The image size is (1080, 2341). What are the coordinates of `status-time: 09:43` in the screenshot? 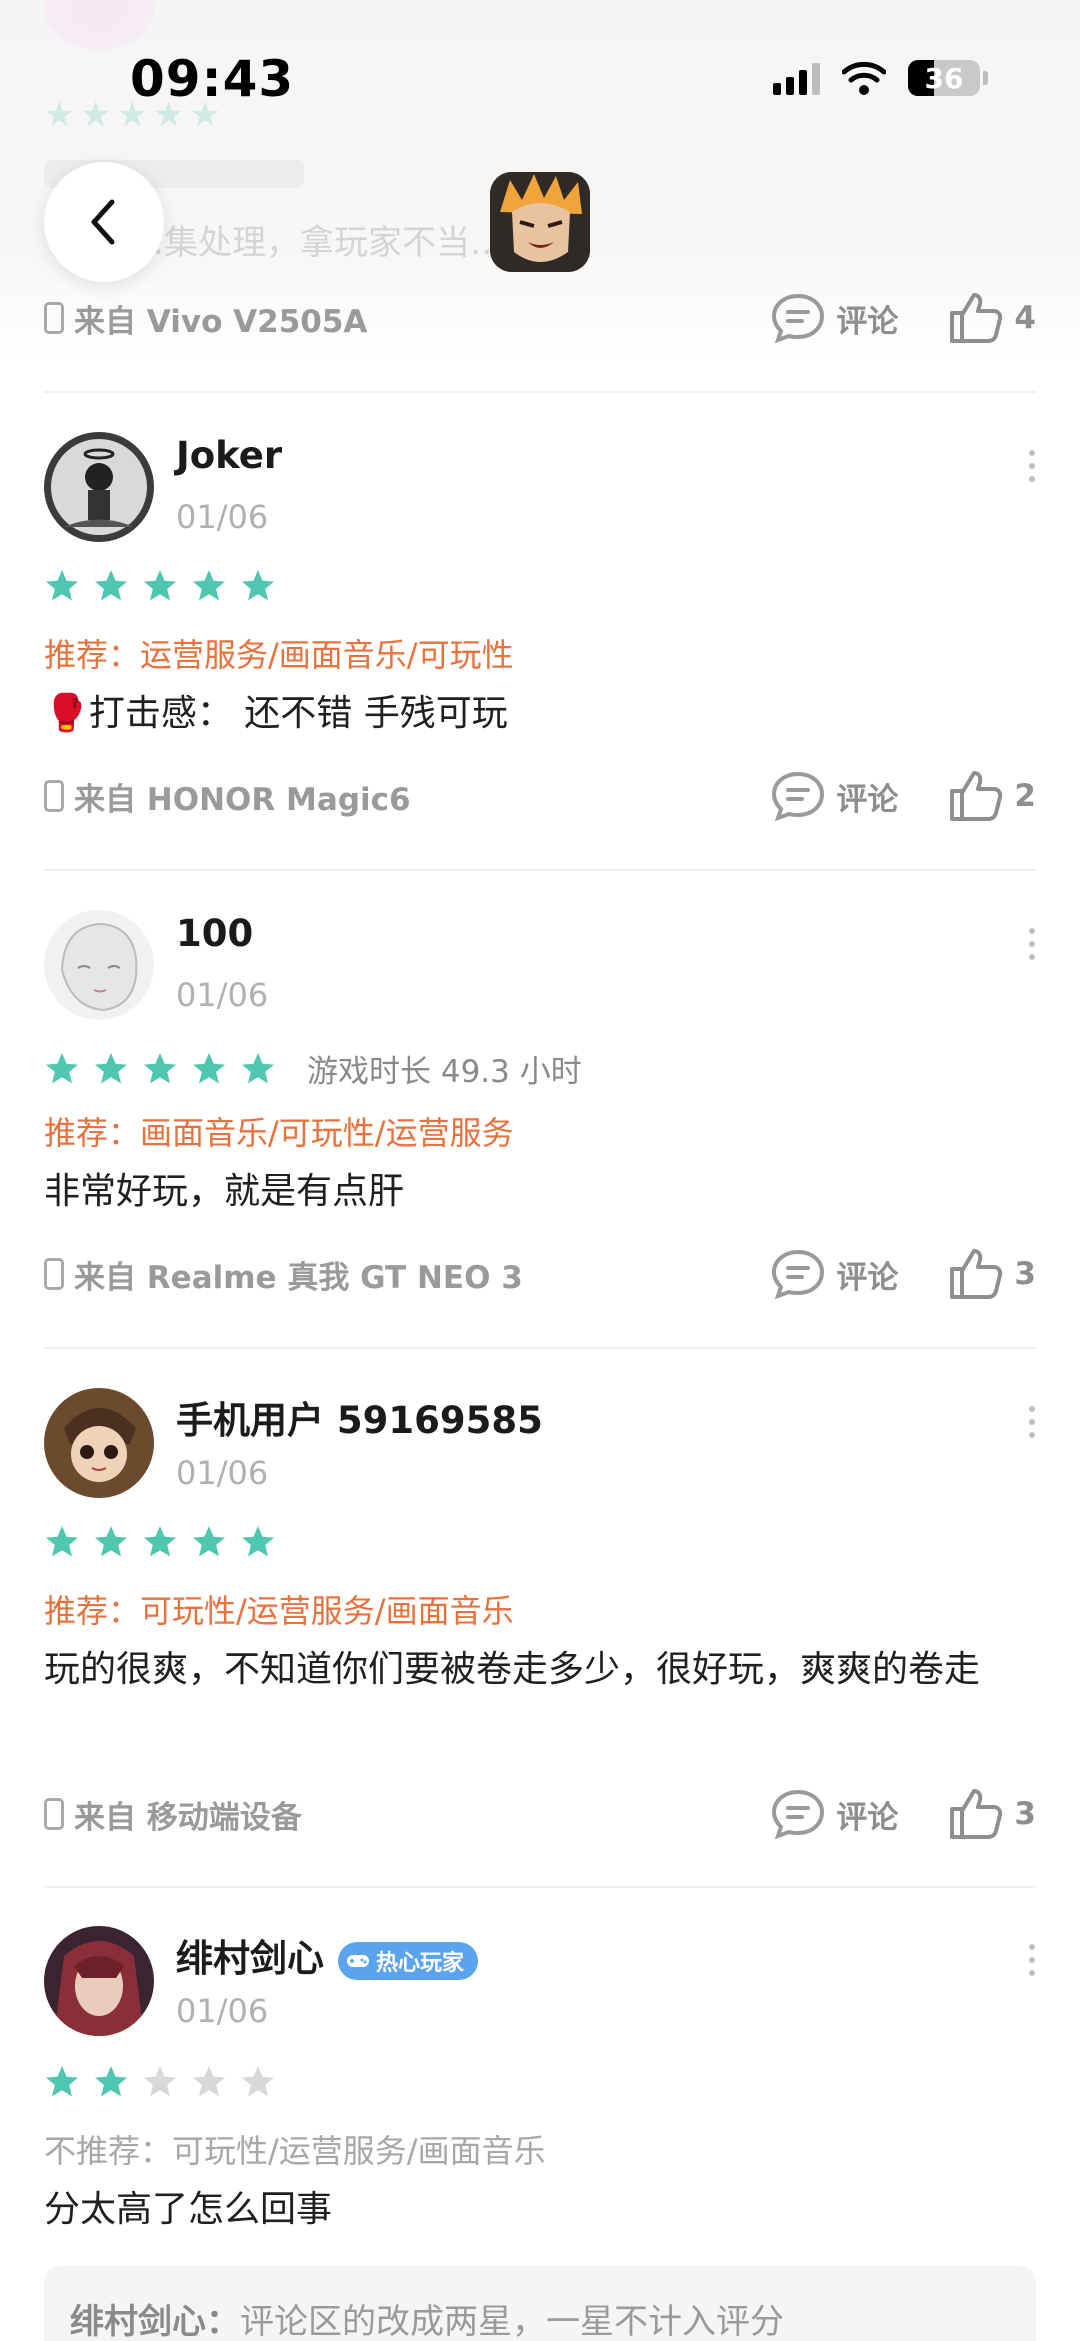 It's located at (212, 79).